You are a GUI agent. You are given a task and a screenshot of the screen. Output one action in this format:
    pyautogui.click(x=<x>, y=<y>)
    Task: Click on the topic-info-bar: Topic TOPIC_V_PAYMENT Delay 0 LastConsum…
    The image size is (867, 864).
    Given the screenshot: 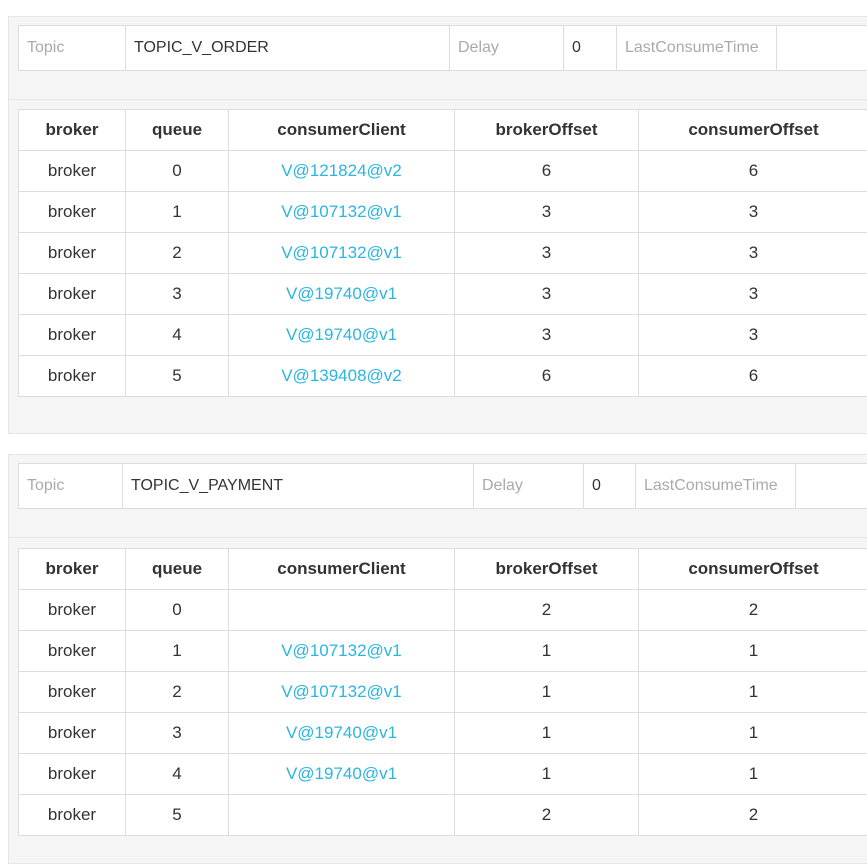 What is the action you would take?
    pyautogui.click(x=442, y=486)
    